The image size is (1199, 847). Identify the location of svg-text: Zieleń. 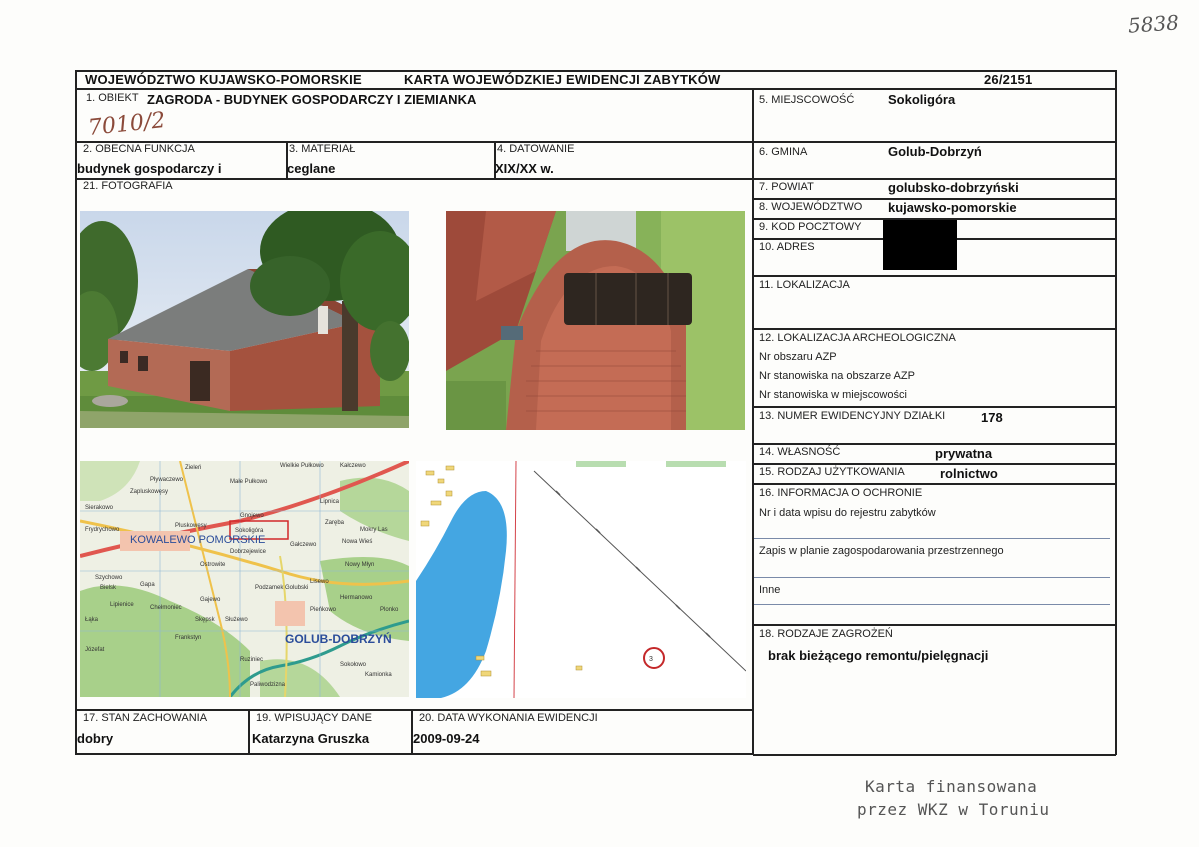
(193, 468).